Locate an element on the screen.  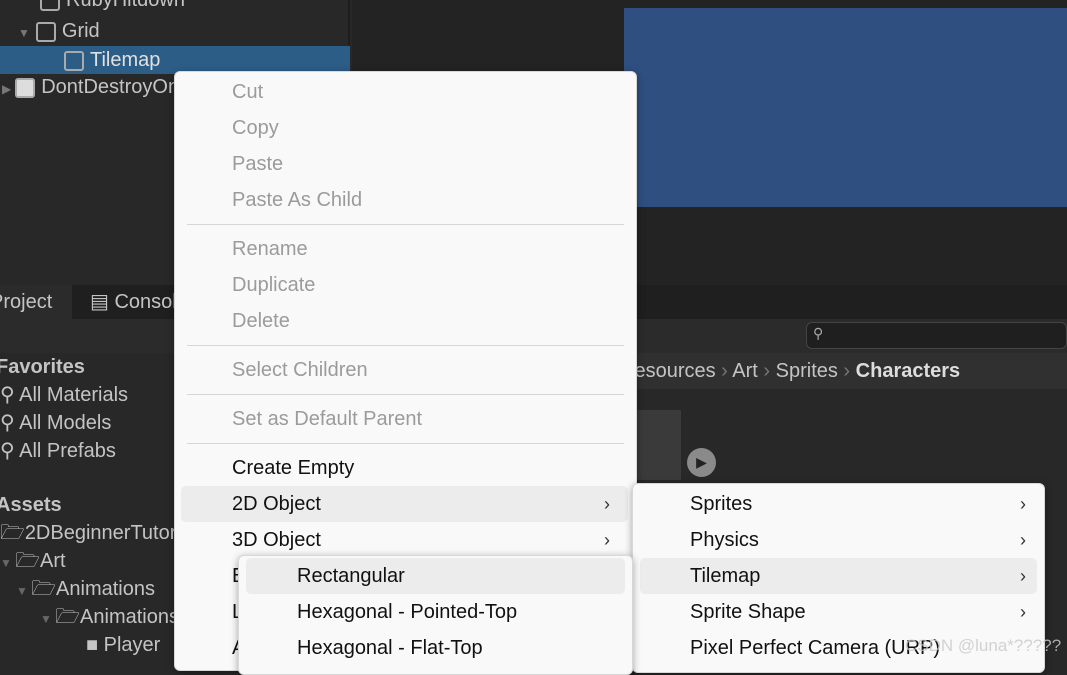
label: Tilemap is located at coordinates (725, 576).